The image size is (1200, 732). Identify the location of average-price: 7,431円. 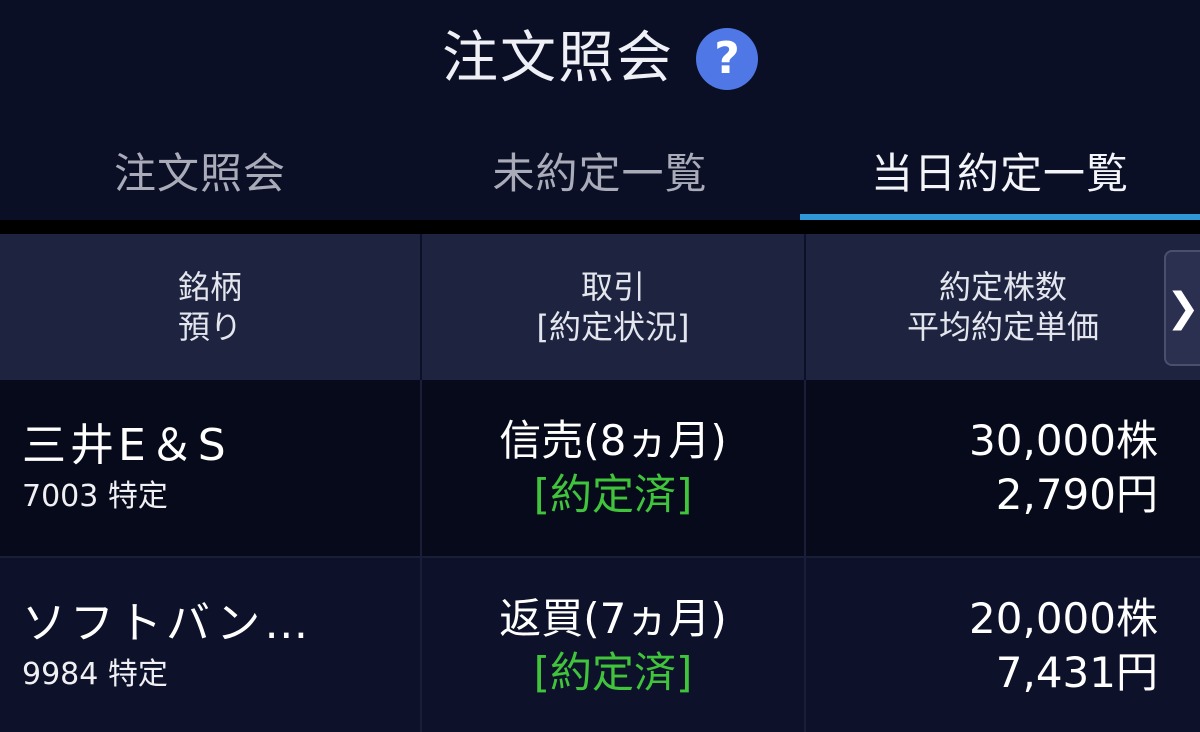
(1076, 672).